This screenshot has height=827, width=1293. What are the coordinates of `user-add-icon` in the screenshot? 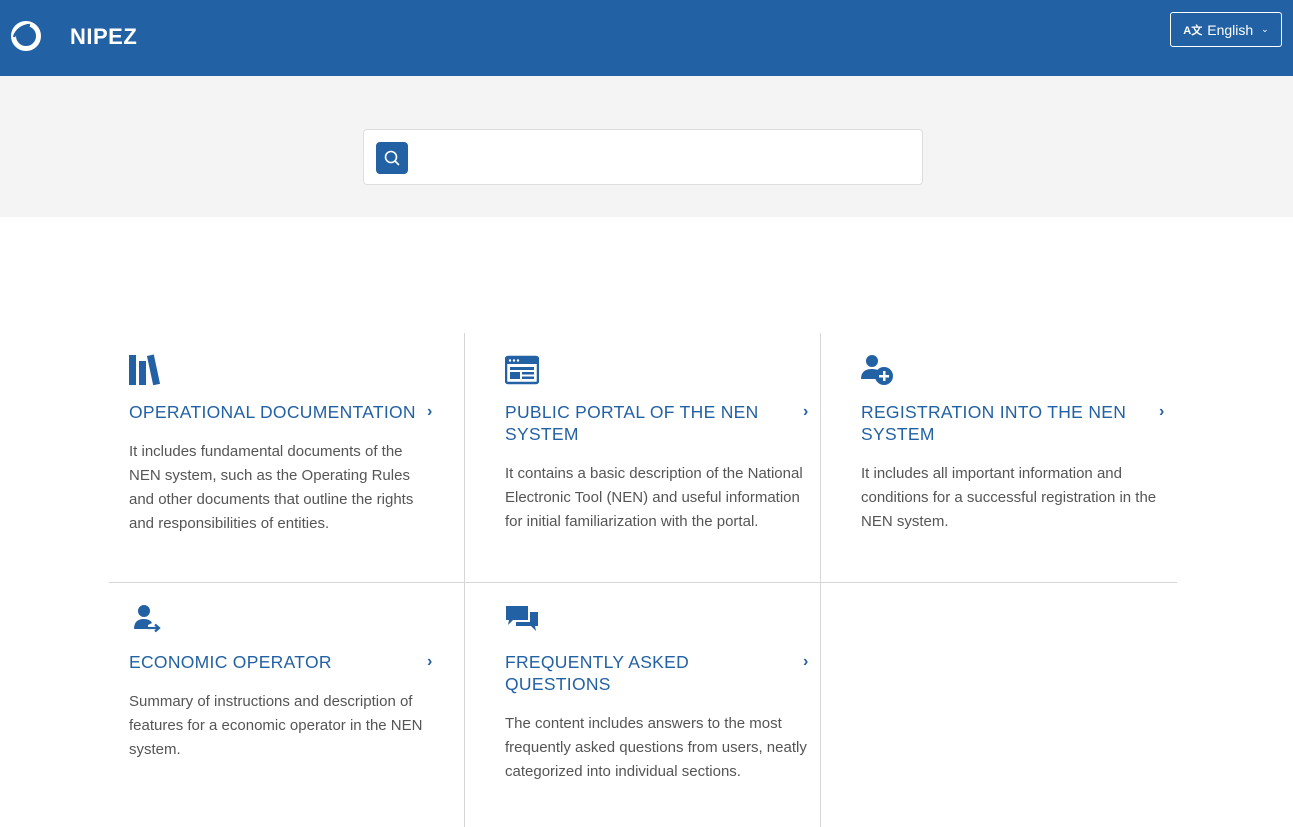 It's located at (877, 370).